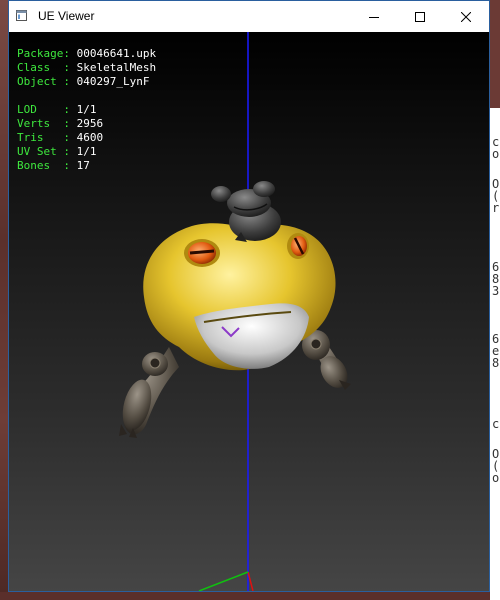  I want to click on maximize-icon, so click(420, 16).